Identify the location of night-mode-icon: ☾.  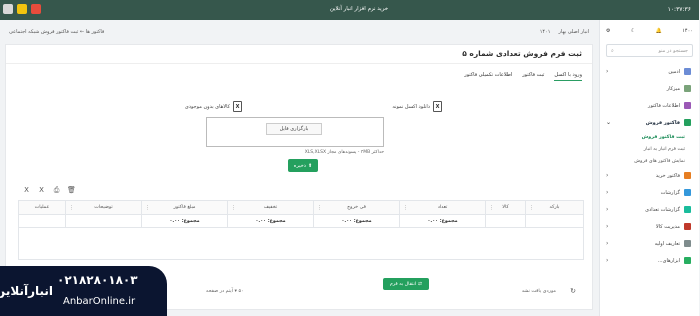
(634, 31).